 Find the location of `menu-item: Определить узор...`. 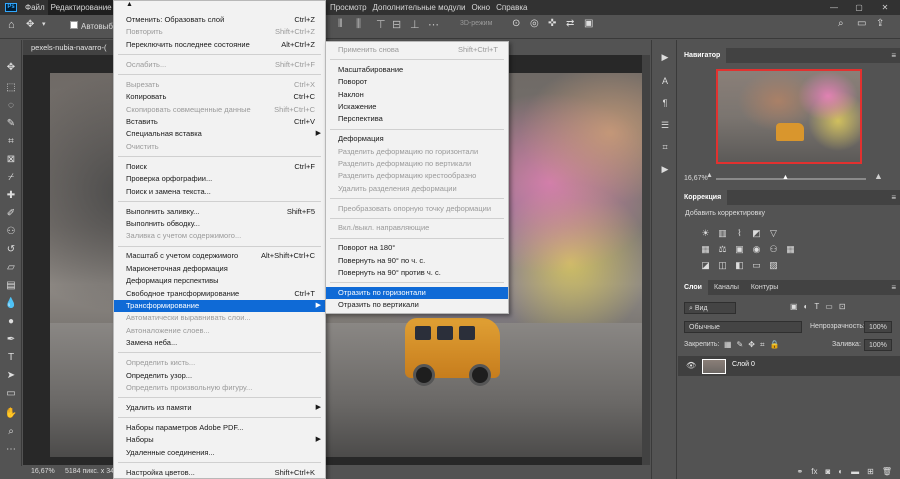

menu-item: Определить узор... is located at coordinates (219, 376).